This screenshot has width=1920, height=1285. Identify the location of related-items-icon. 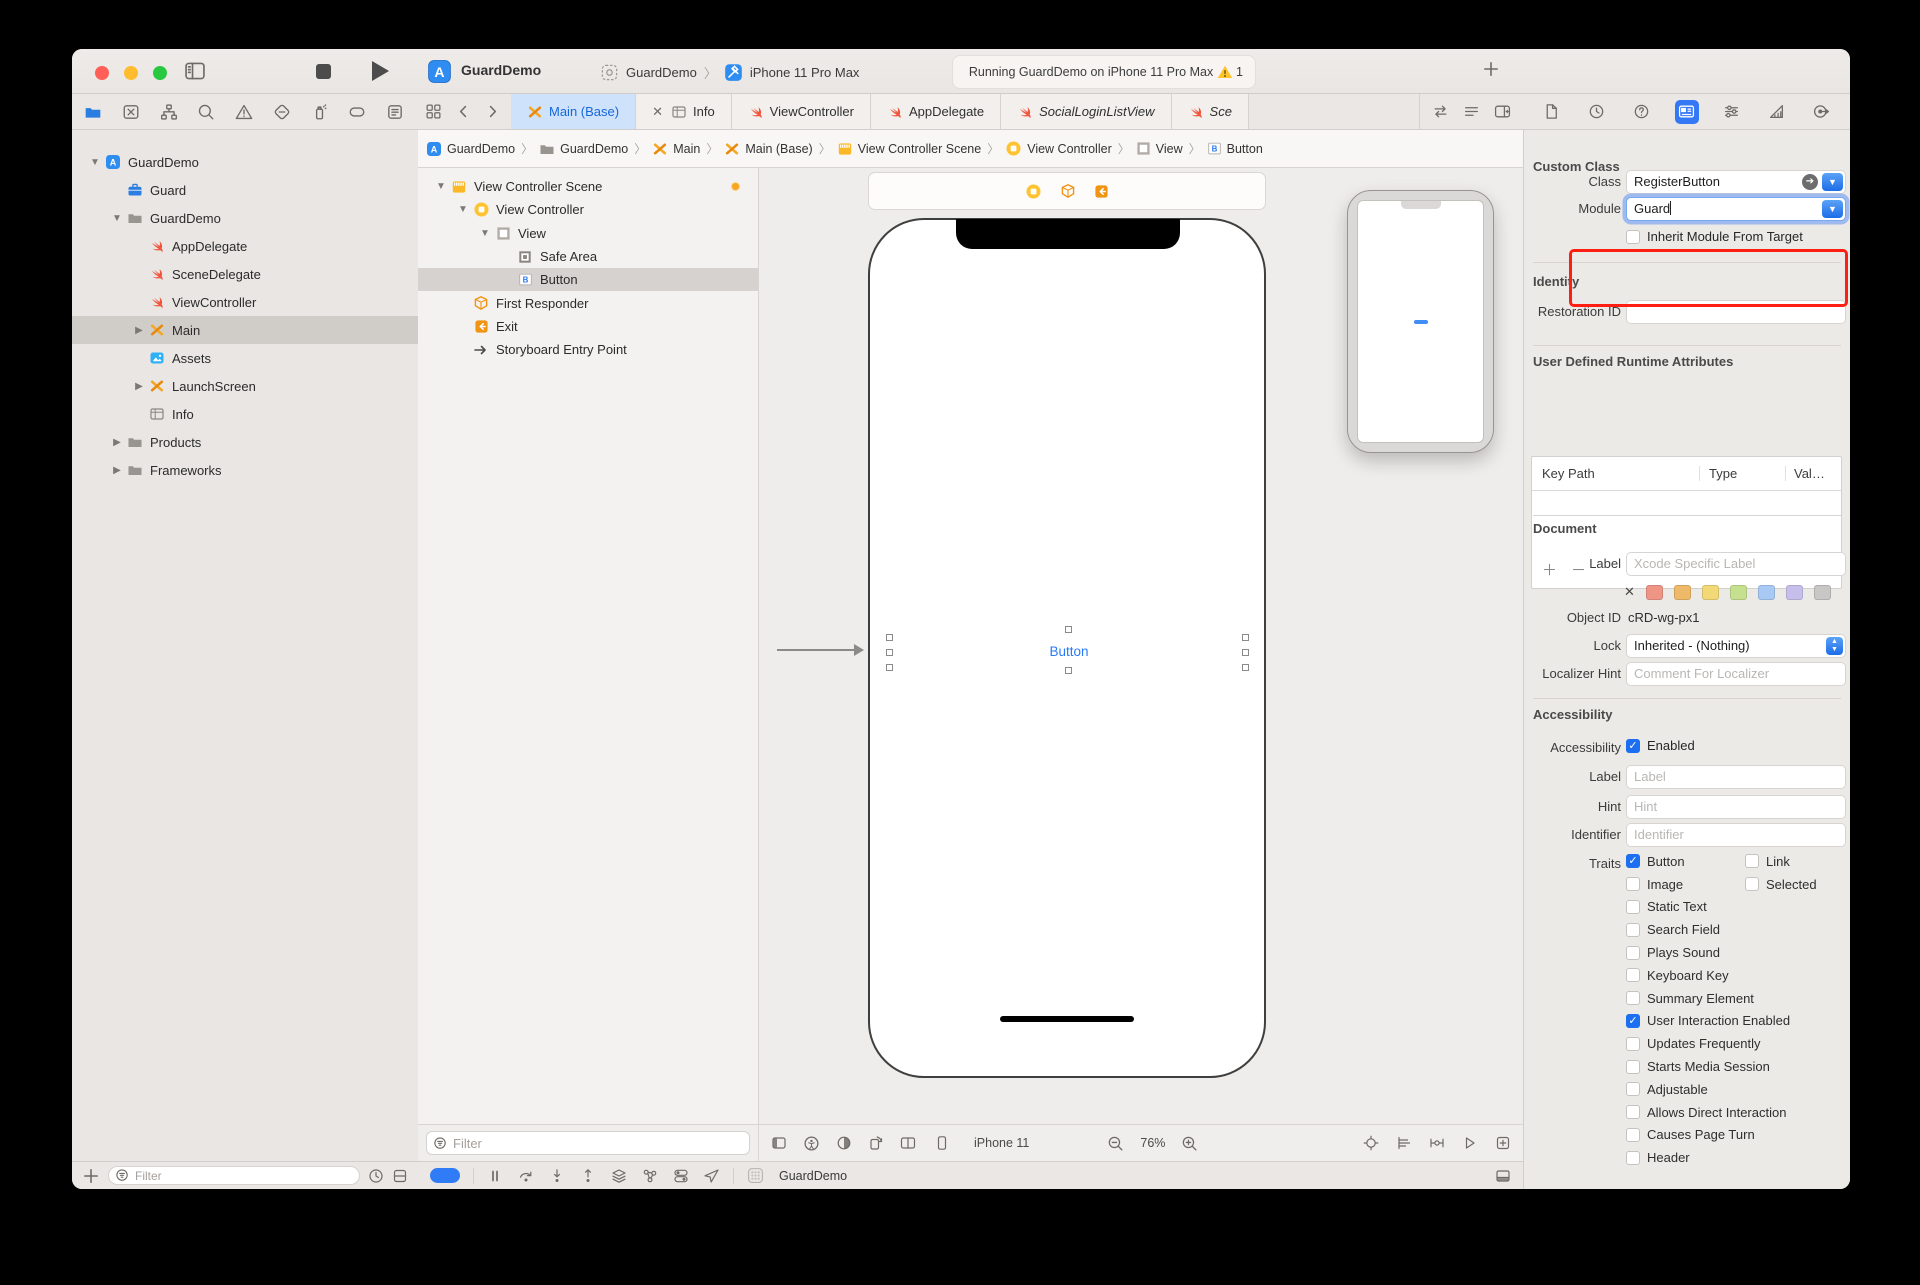
(433, 111).